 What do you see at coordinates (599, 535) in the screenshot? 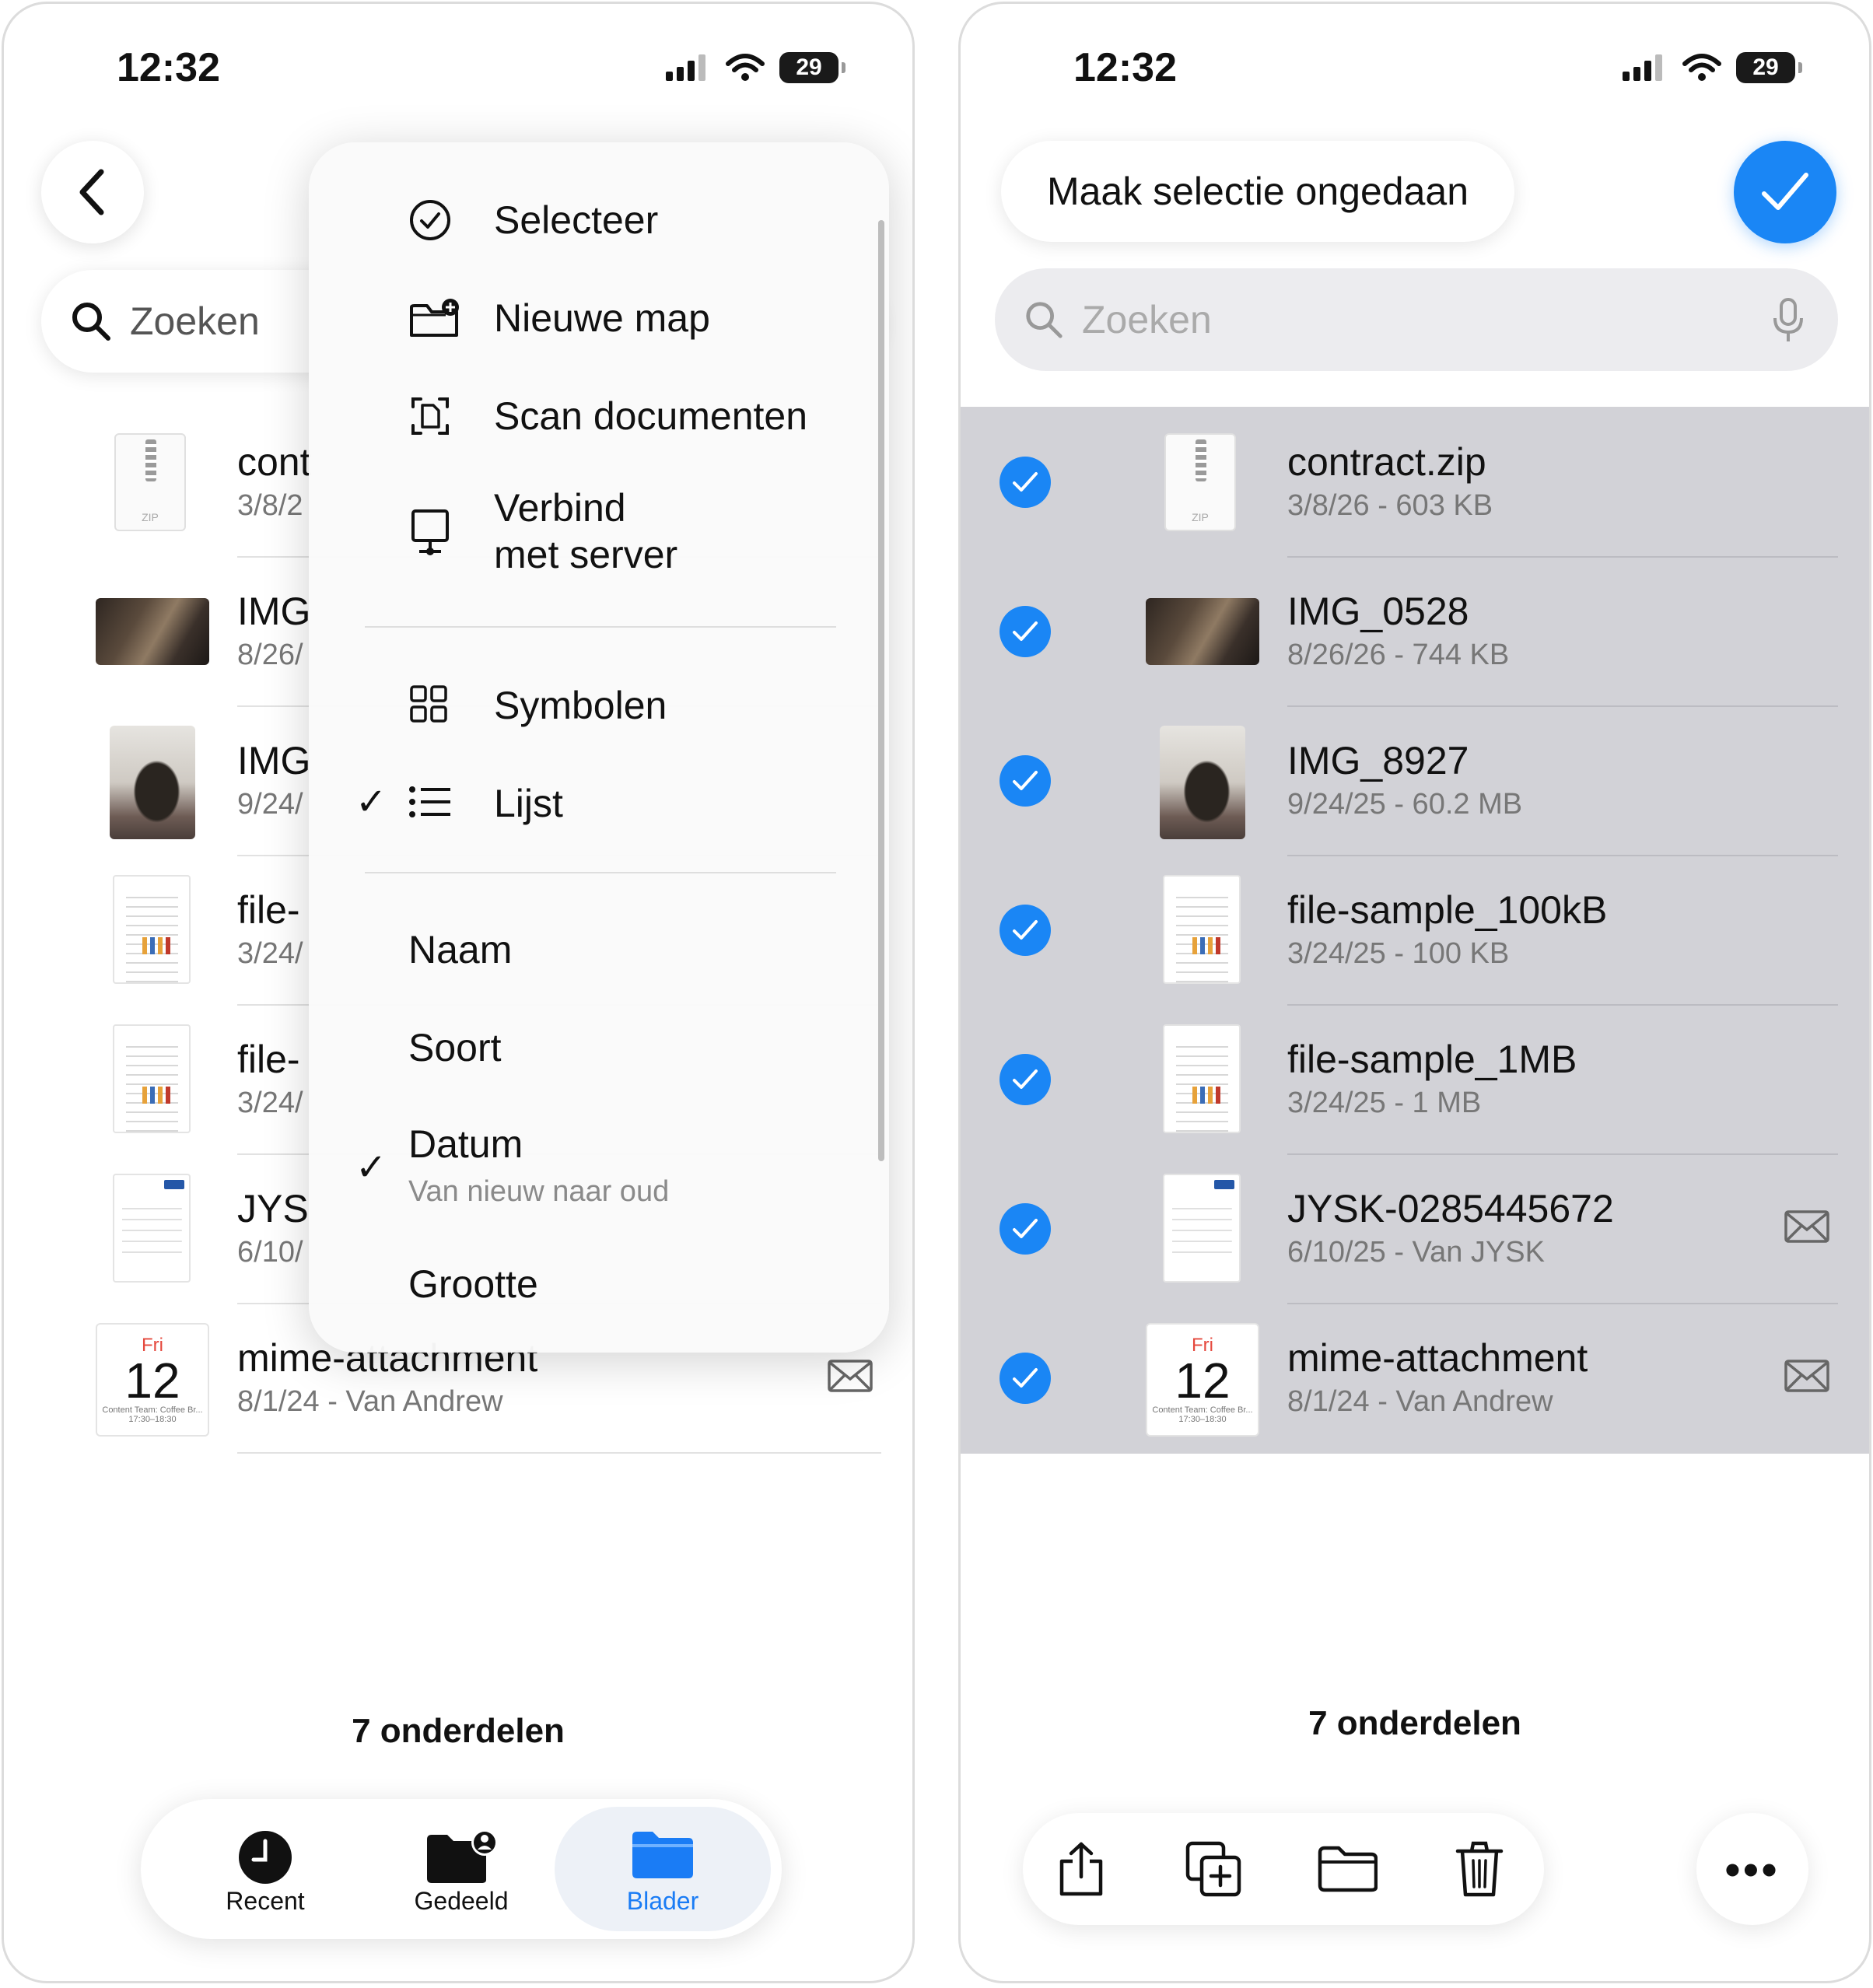
I see `menu-item-connect-server: Verbind met server` at bounding box center [599, 535].